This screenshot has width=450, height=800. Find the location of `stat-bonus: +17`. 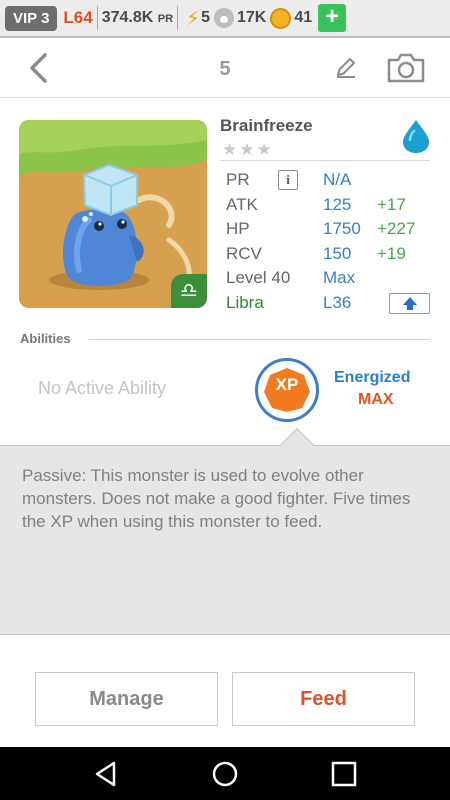

stat-bonus: +17 is located at coordinates (391, 204).